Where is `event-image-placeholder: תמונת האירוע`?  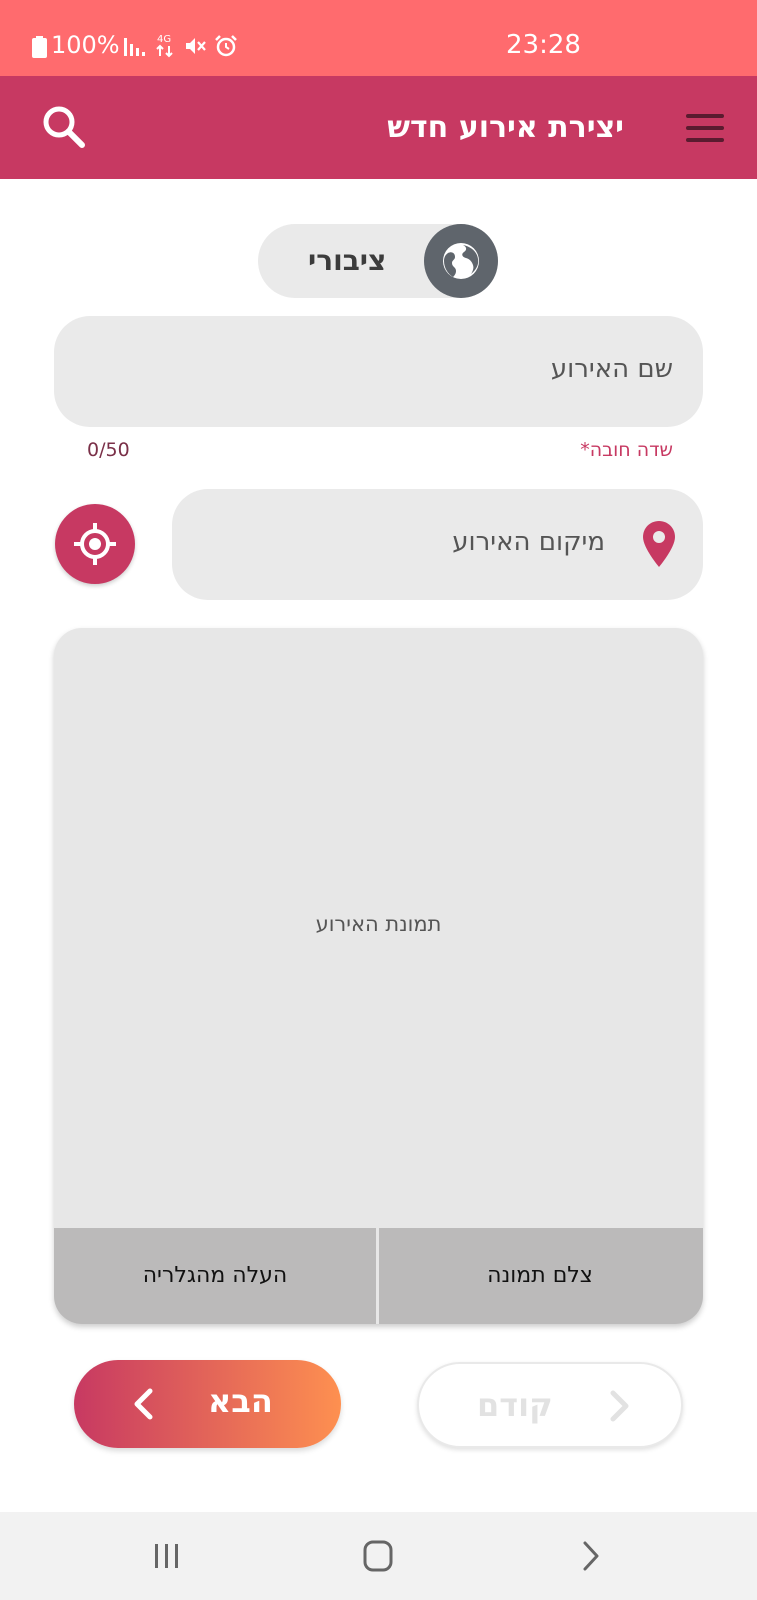
event-image-placeholder: תמונת האירוע is located at coordinates (378, 924).